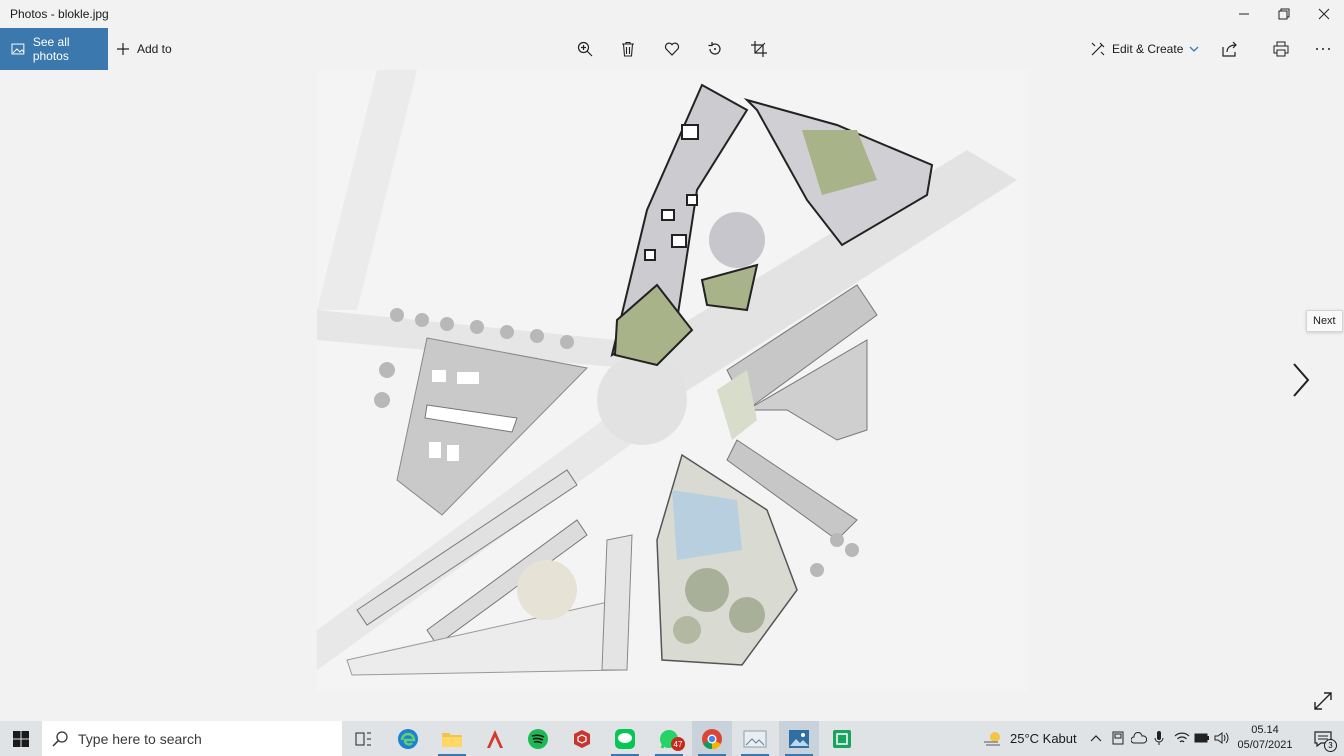  Describe the element at coordinates (1265, 738) in the screenshot. I see `taskbar-clock: 05.14 05/07/2021` at that location.